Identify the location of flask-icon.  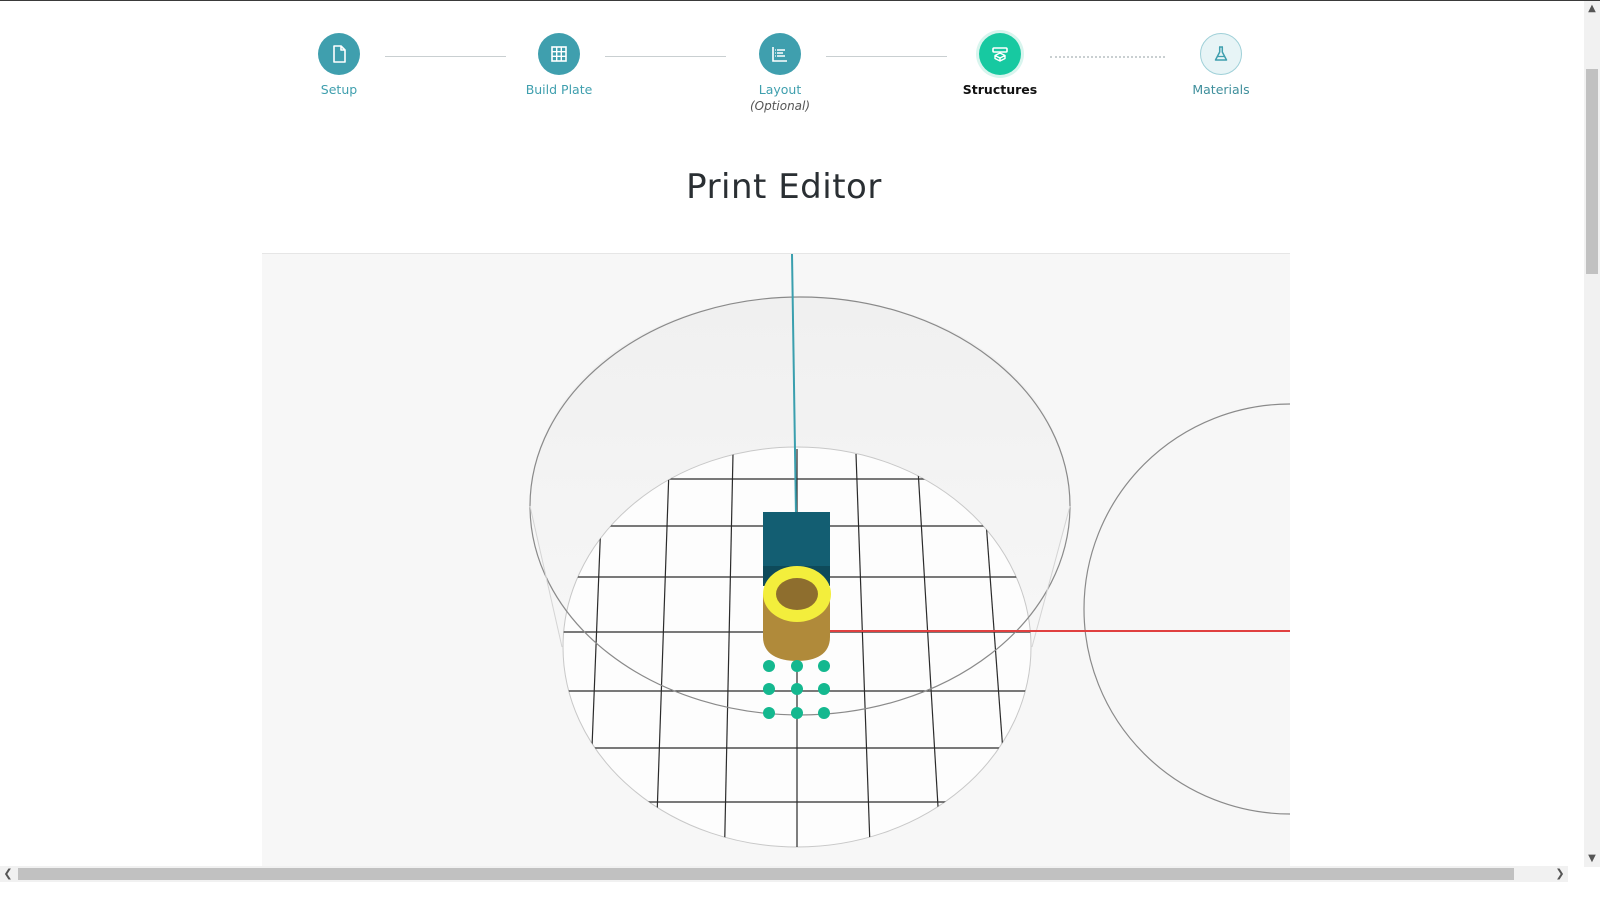
(1221, 54).